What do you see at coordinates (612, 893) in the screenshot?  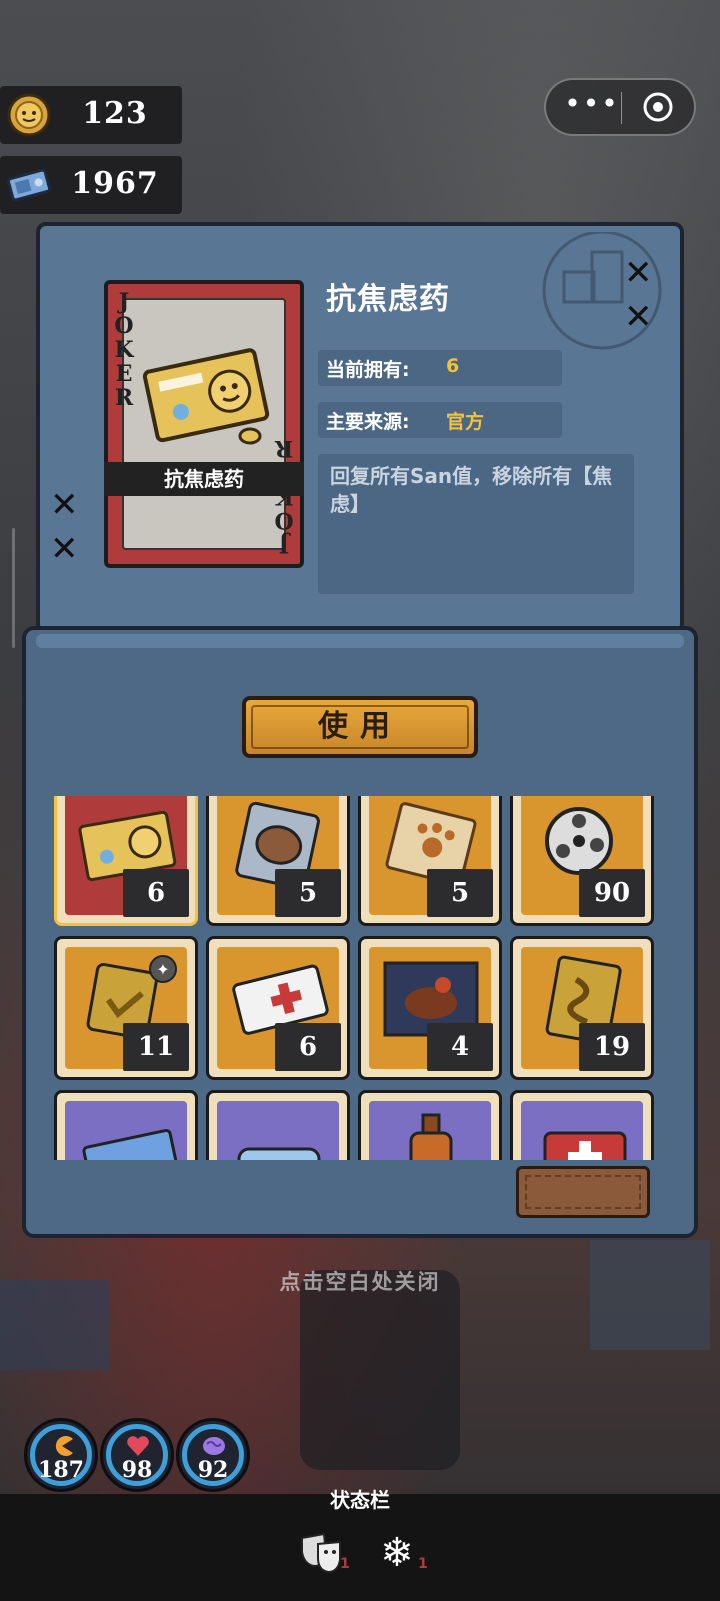 I see `slot-count: 90` at bounding box center [612, 893].